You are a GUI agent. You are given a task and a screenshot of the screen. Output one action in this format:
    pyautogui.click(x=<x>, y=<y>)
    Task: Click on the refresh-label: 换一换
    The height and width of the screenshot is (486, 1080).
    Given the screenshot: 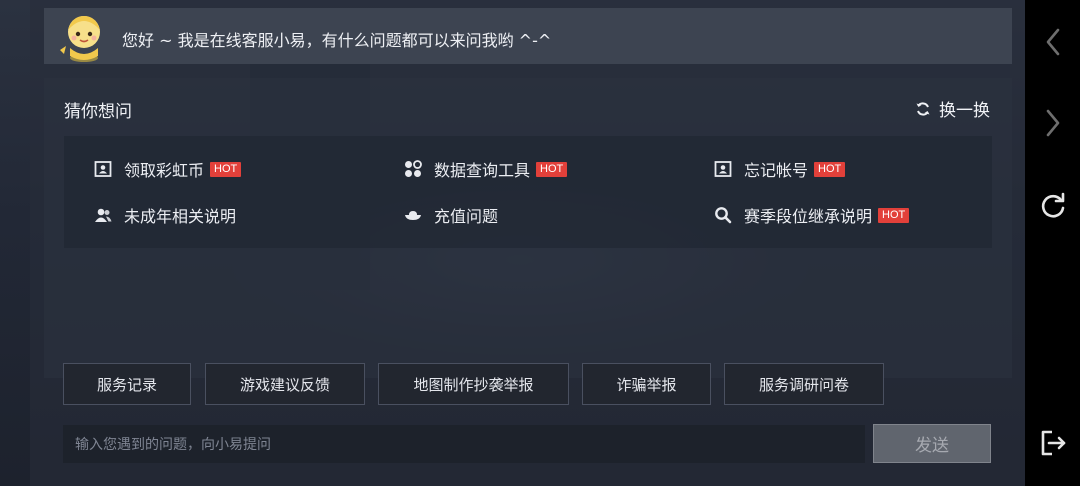 What is the action you would take?
    pyautogui.click(x=964, y=111)
    